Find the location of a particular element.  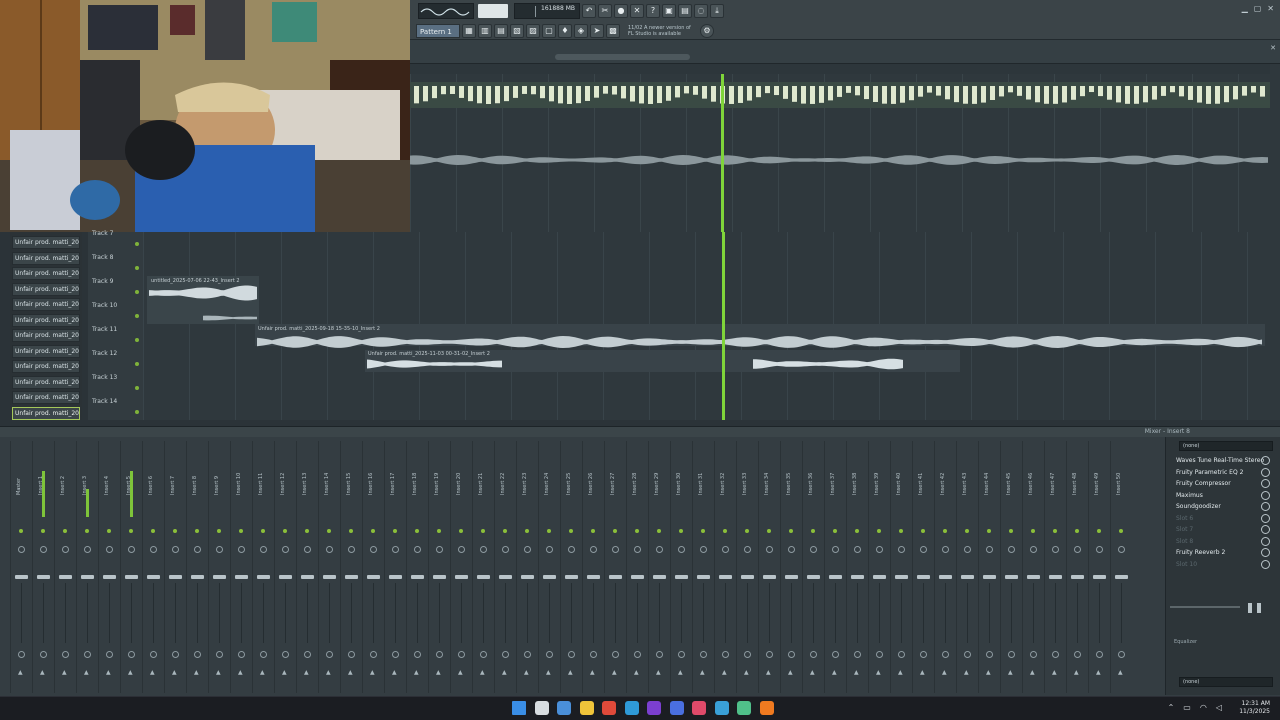

mixer-strip: Insert 15 ▲ is located at coordinates (350, 567).